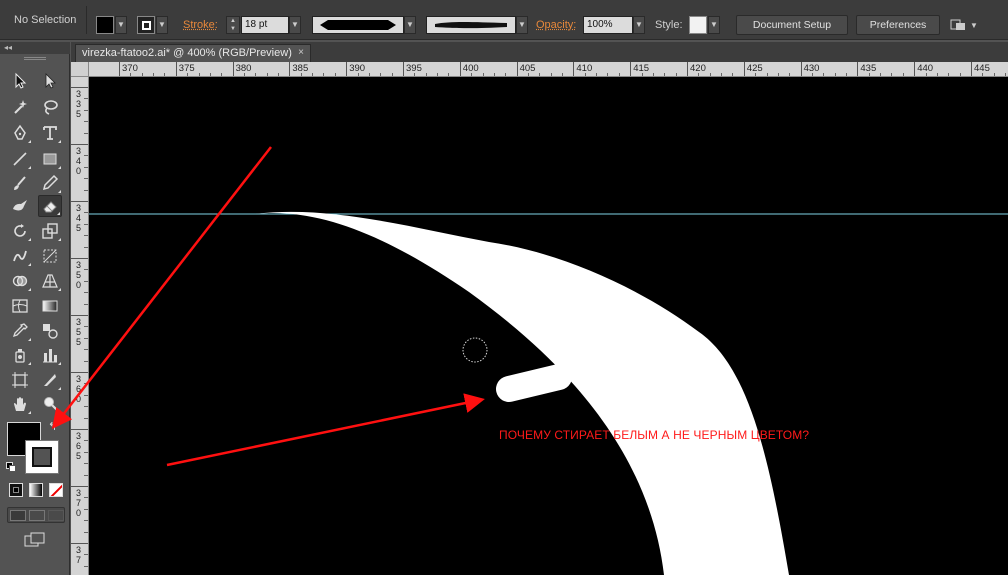 The height and width of the screenshot is (575, 1008). What do you see at coordinates (20, 331) in the screenshot?
I see `eyedropper-tool` at bounding box center [20, 331].